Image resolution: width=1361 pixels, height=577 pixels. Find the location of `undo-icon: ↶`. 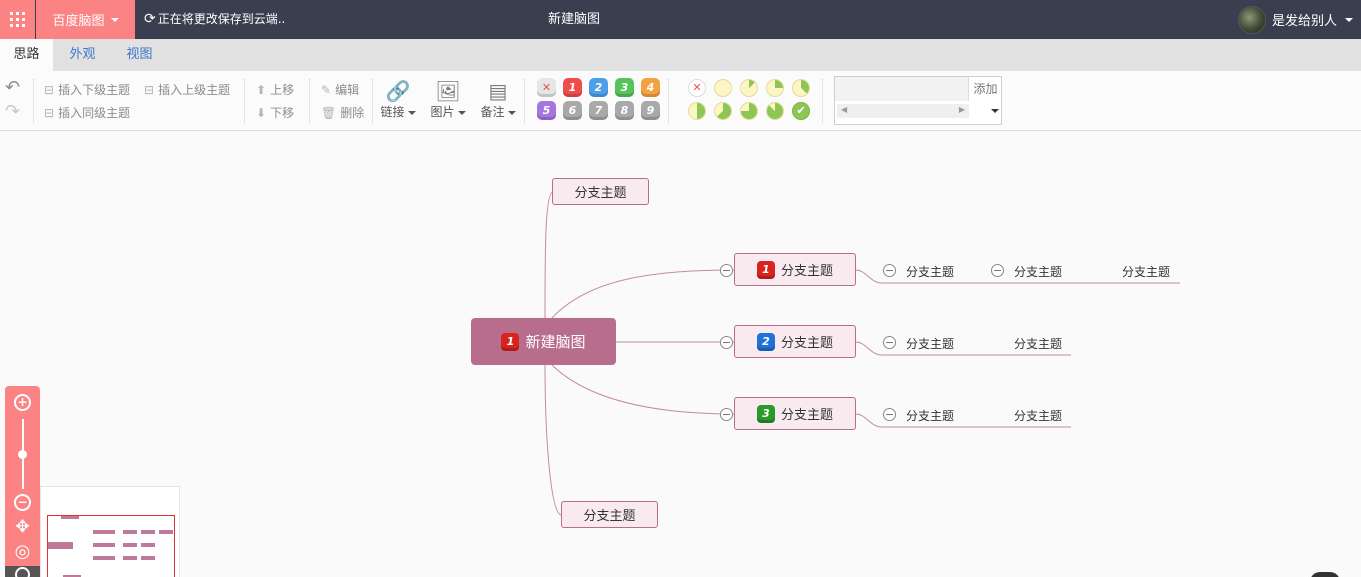

undo-icon: ↶ is located at coordinates (12, 88).